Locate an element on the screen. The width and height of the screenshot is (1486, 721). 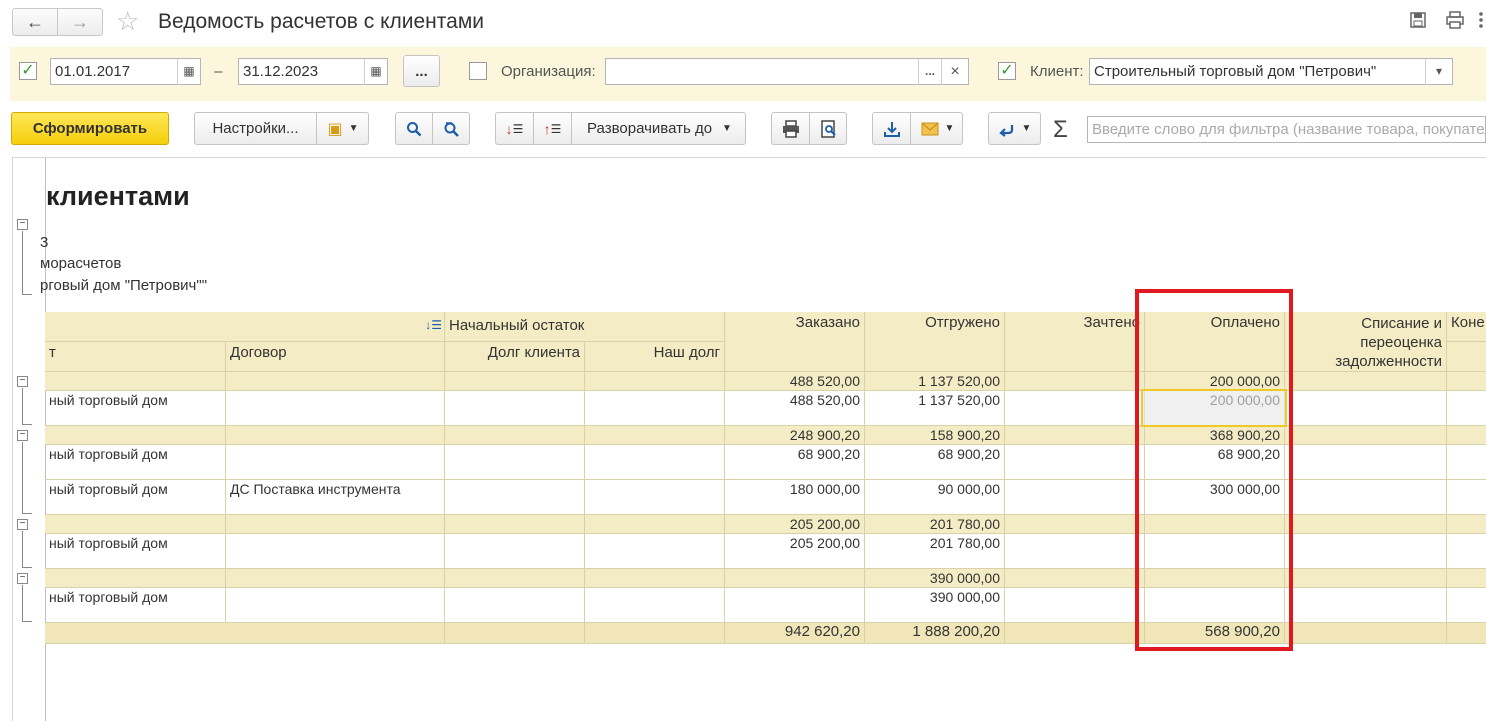
more-icon is located at coordinates (1478, 21).